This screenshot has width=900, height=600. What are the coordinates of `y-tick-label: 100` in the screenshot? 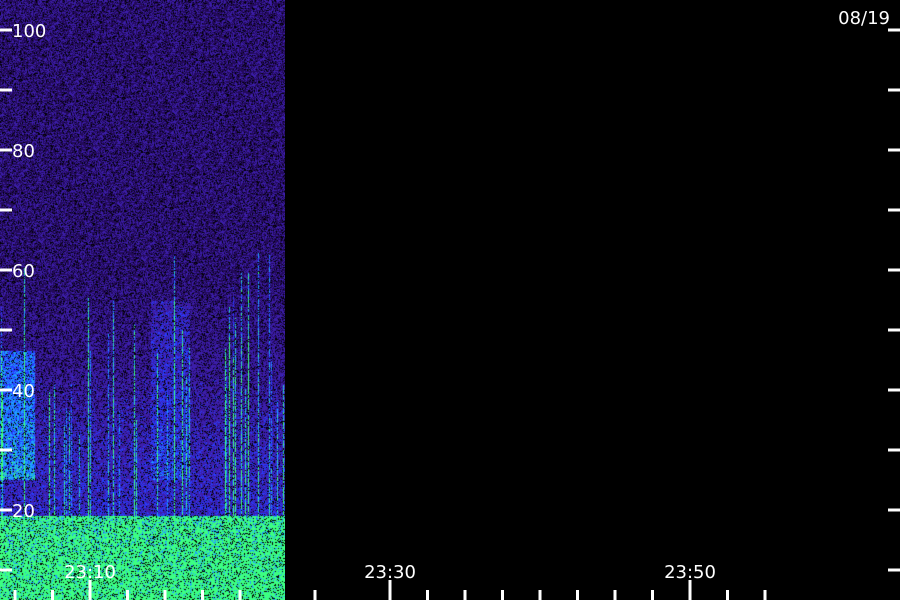 It's located at (29, 31).